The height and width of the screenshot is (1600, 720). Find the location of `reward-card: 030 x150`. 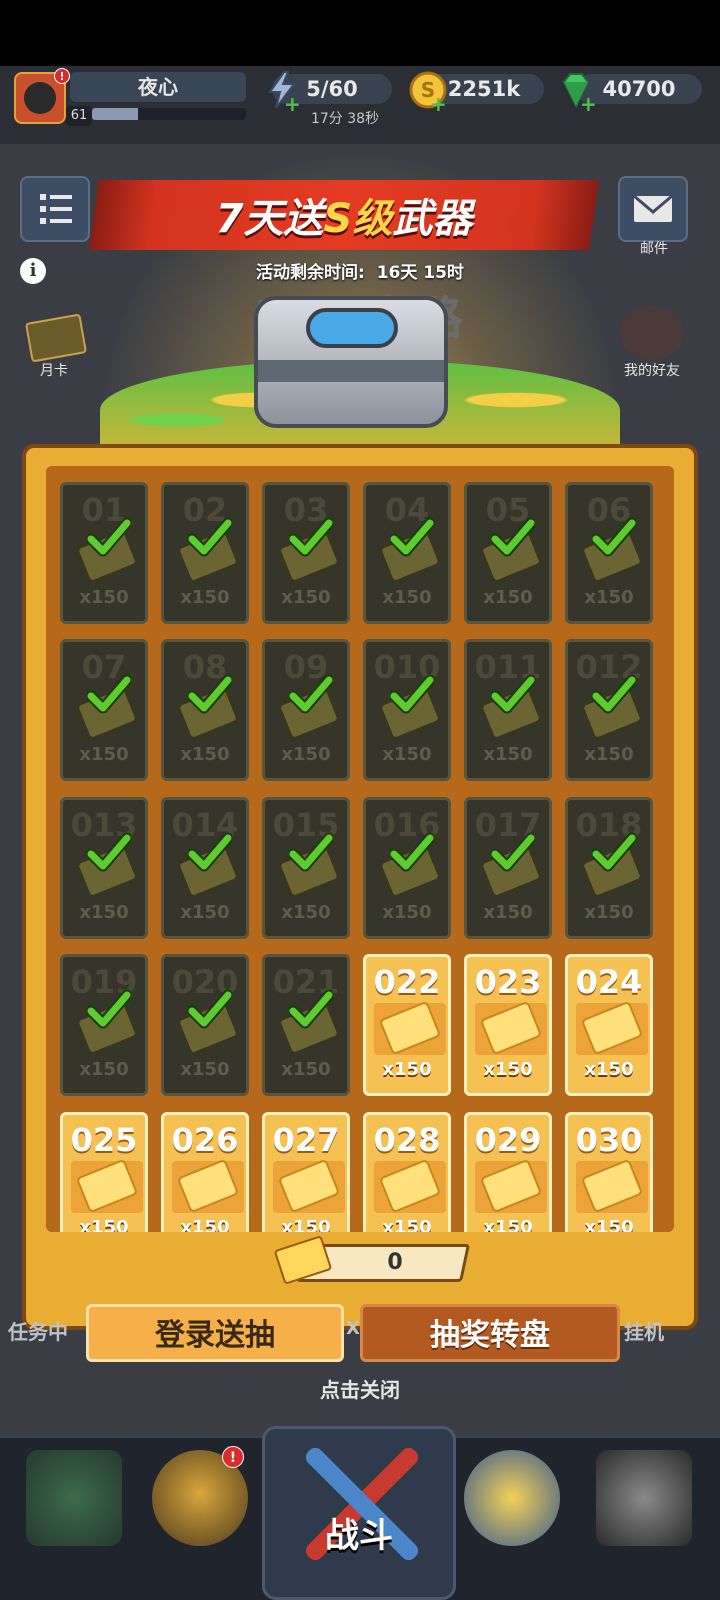

reward-card: 030 x150 is located at coordinates (609, 1172).